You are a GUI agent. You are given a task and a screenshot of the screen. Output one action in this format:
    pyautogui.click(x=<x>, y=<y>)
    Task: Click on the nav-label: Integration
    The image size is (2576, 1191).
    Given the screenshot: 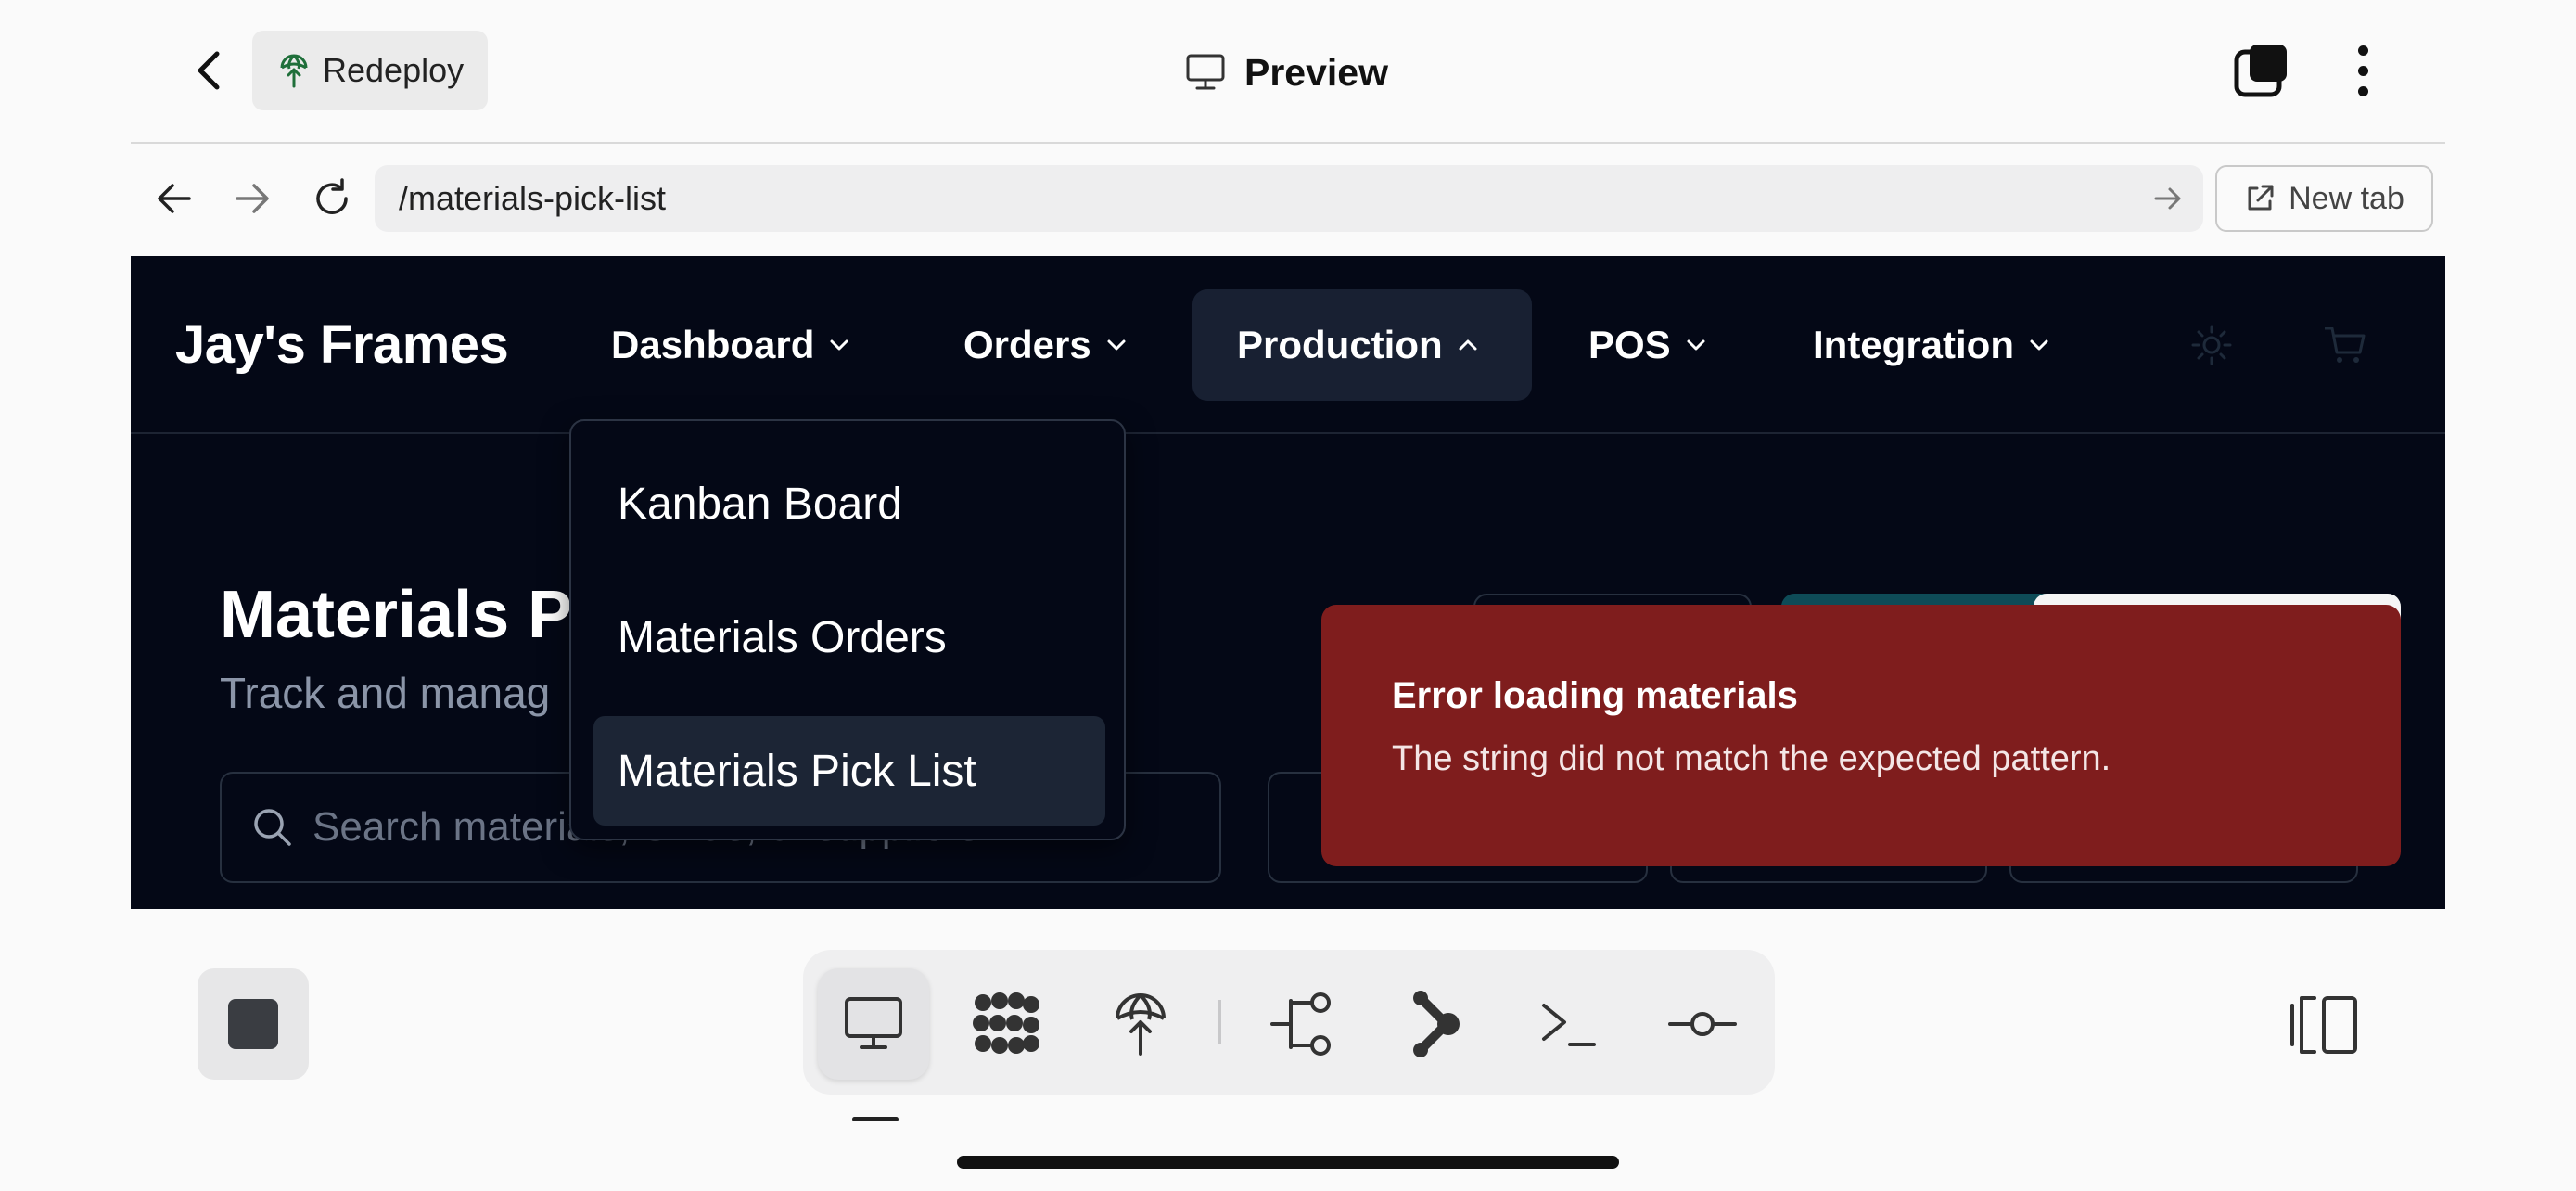 What is the action you would take?
    pyautogui.click(x=1914, y=344)
    